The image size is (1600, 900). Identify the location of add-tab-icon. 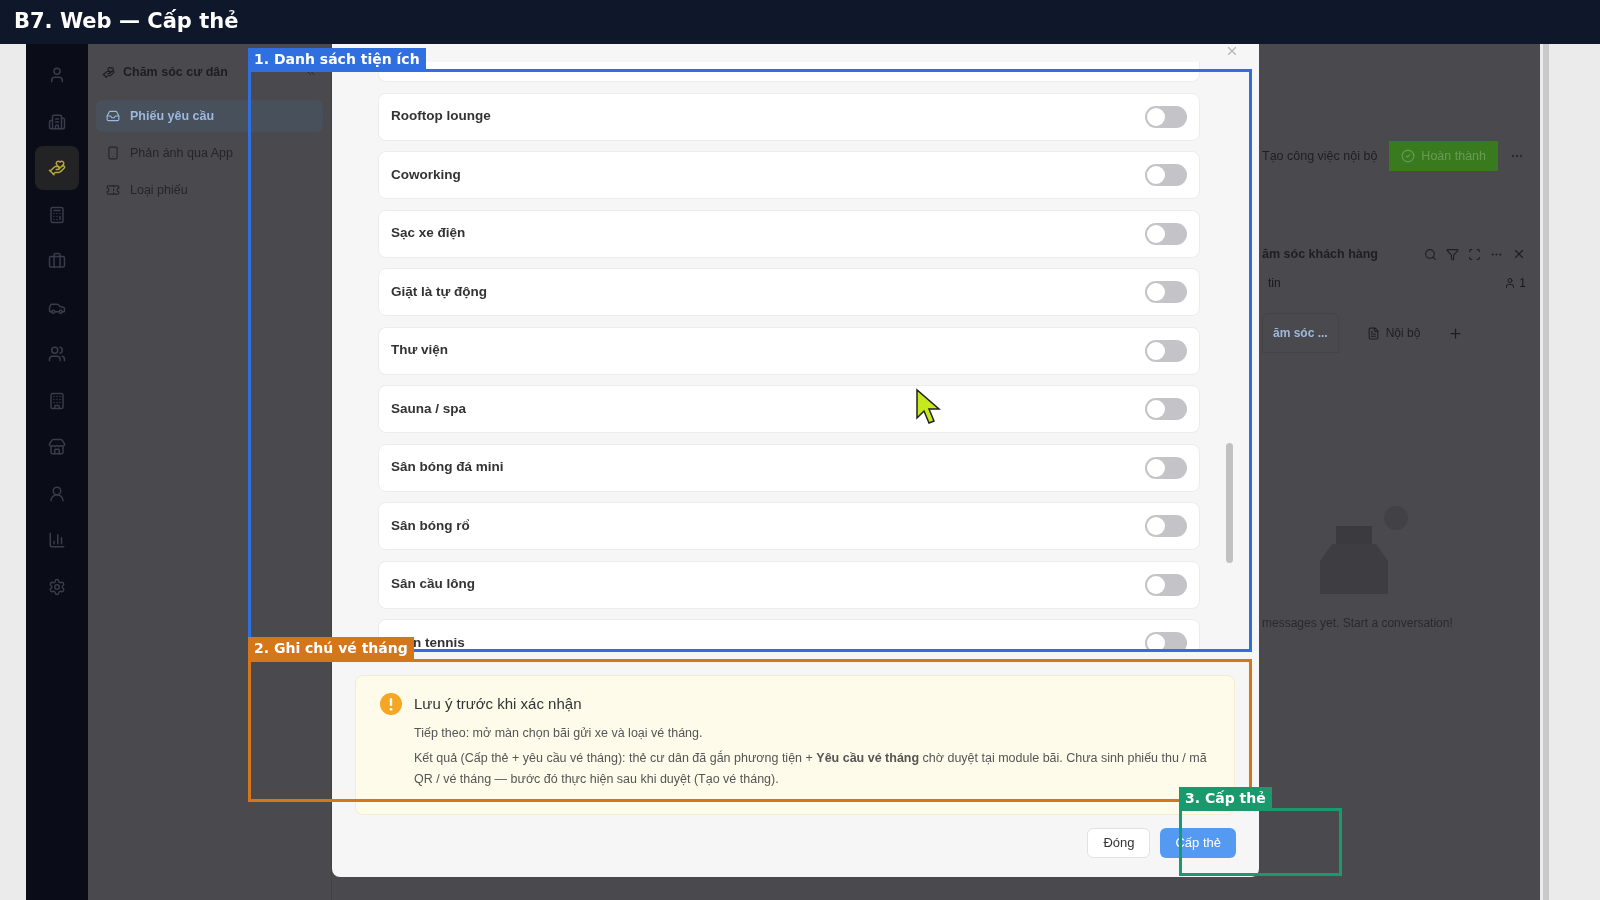
(1456, 333).